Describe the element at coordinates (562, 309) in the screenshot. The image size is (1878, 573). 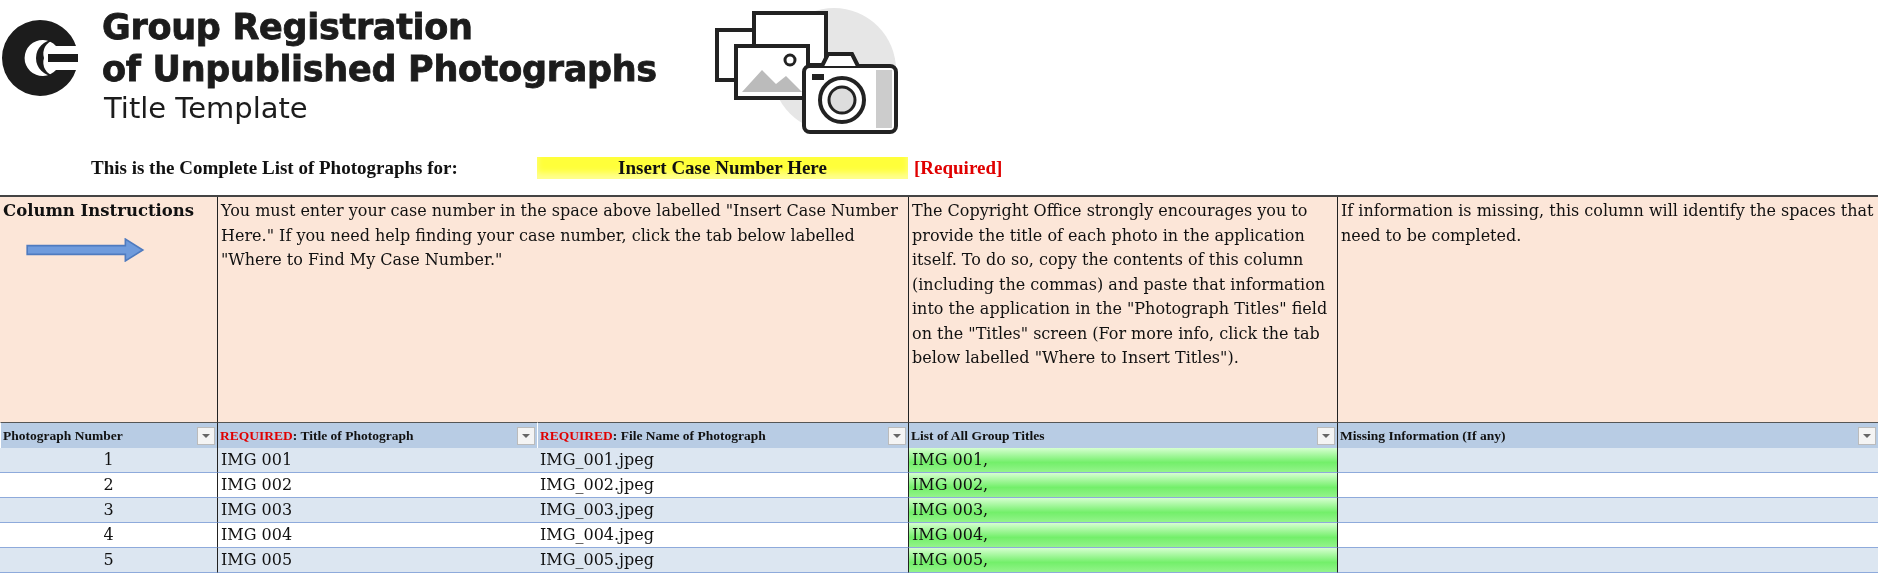
I see `instructions-text: You must enter your case number in the space above labelled "Insert Case Number Here." If you need help finding your case number, click the tab below labelled "Where to Find My Case Number."` at that location.